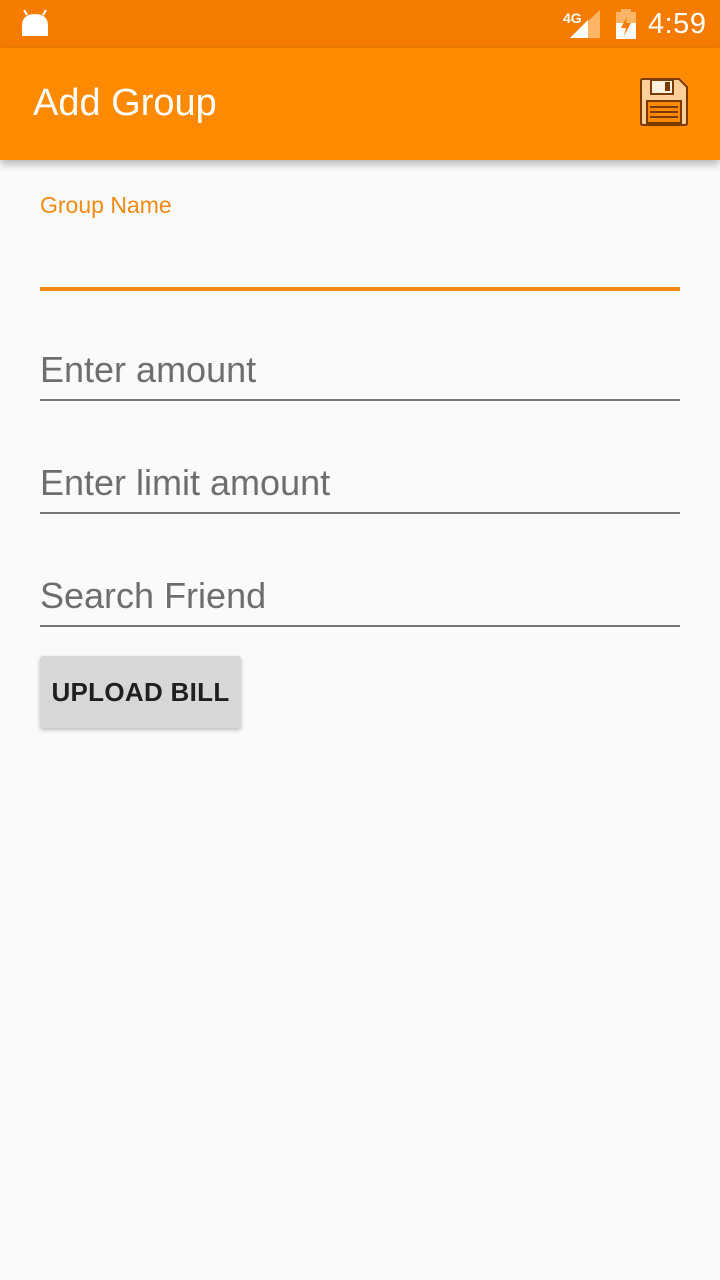  What do you see at coordinates (140, 692) in the screenshot?
I see `upload-bill-button: UPLOAD BILL` at bounding box center [140, 692].